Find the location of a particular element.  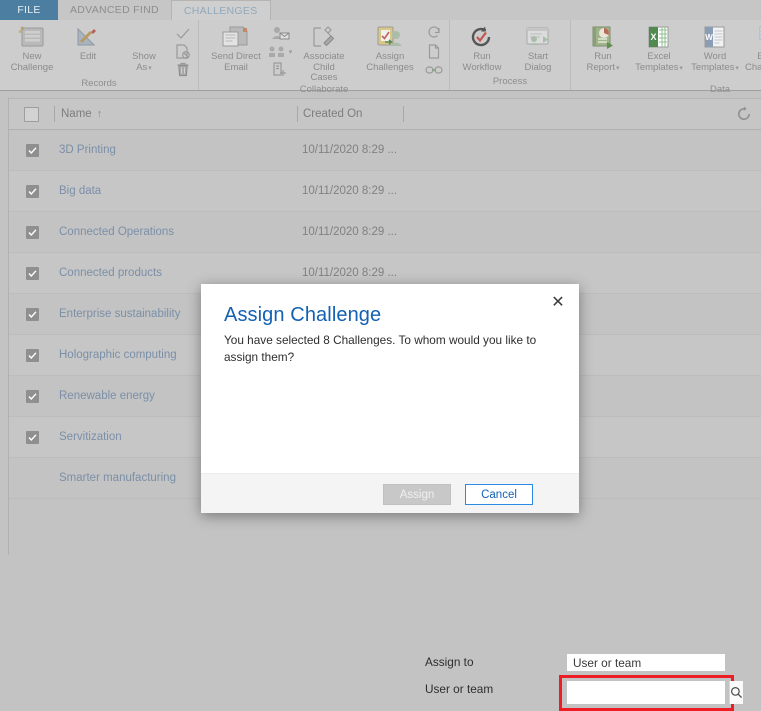

ribbon-button-edit: Edit is located at coordinates (88, 43).